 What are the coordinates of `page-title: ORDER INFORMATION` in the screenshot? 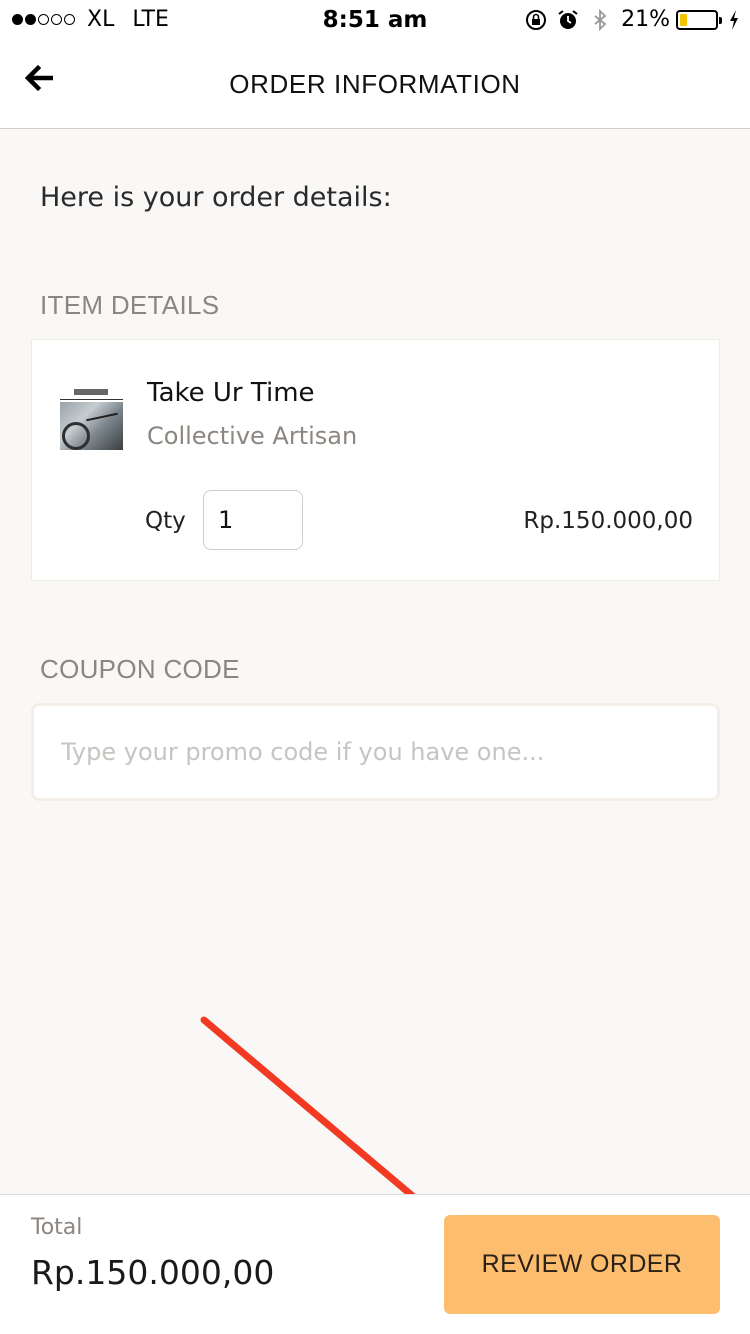 It's located at (375, 84).